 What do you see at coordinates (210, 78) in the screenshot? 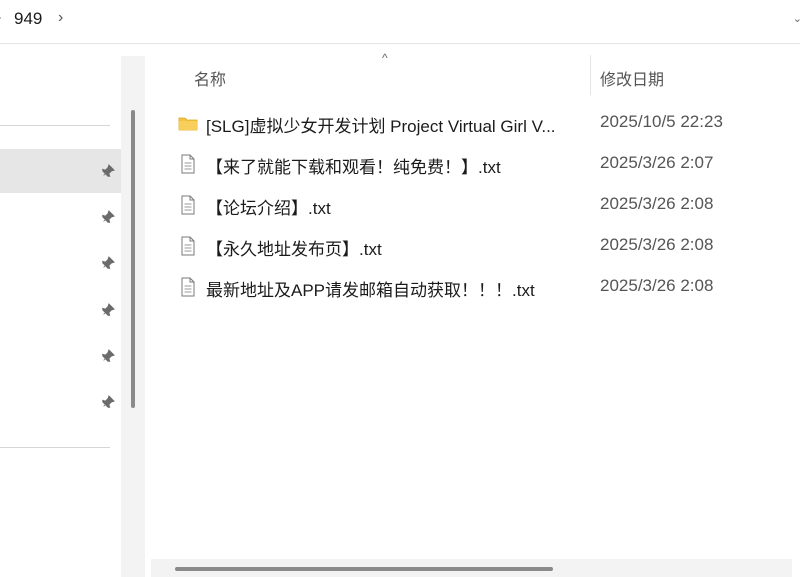
I see `column-header-name: 名称` at bounding box center [210, 78].